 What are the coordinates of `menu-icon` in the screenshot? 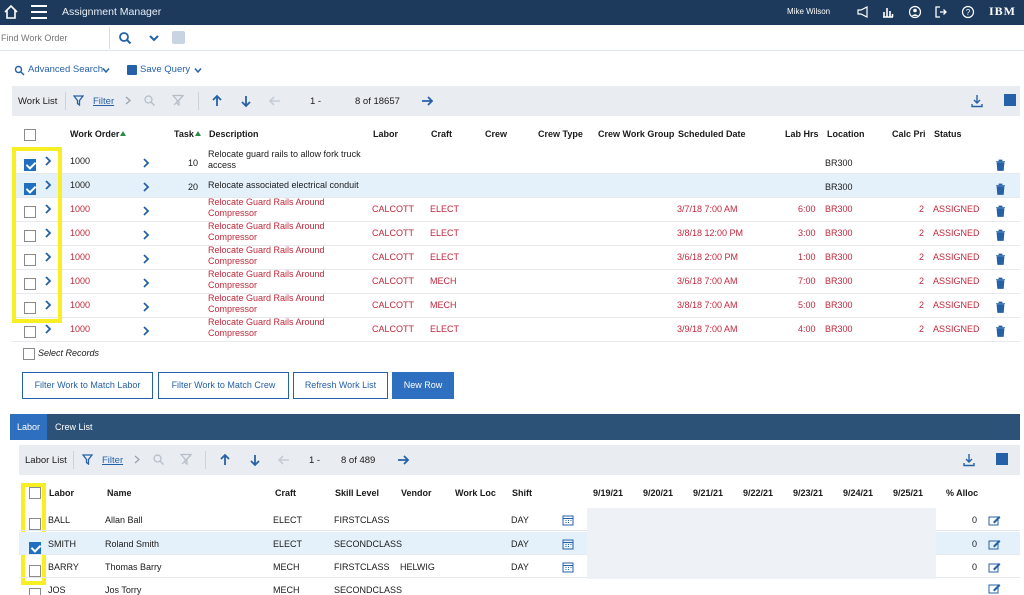 It's located at (39, 12).